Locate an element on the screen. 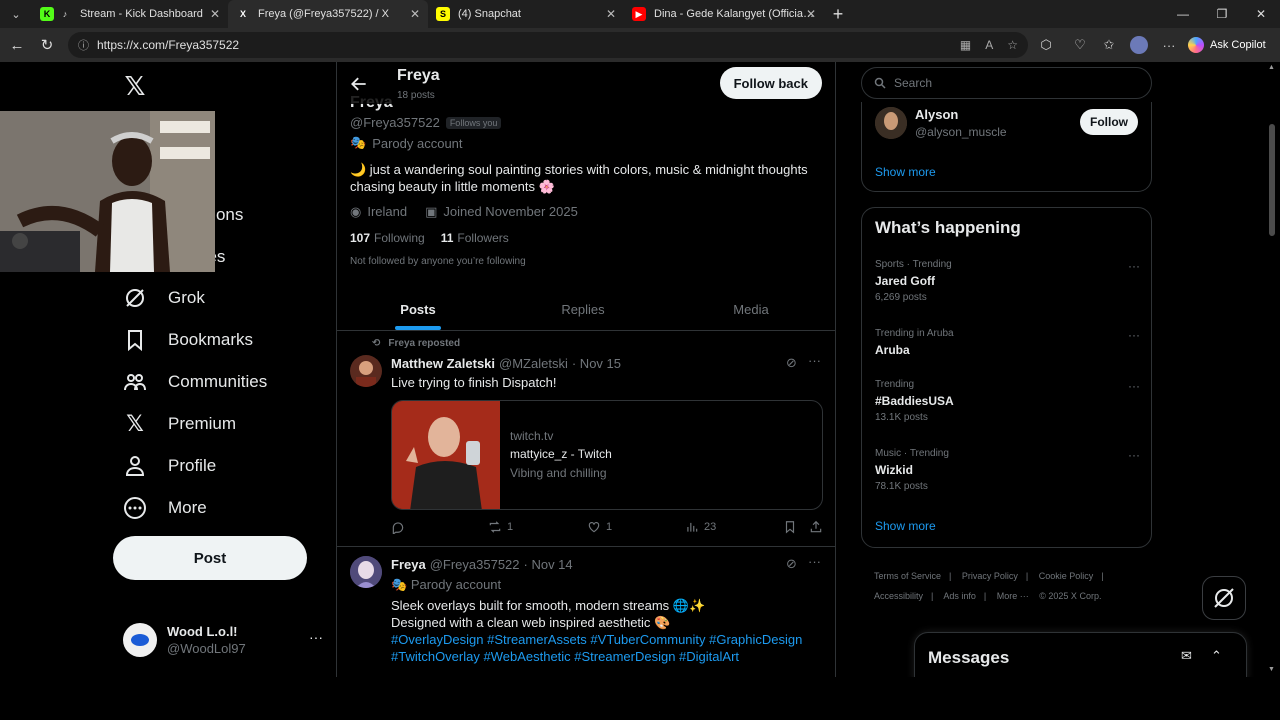  nav-item-profile: Profile is located at coordinates (164, 466).